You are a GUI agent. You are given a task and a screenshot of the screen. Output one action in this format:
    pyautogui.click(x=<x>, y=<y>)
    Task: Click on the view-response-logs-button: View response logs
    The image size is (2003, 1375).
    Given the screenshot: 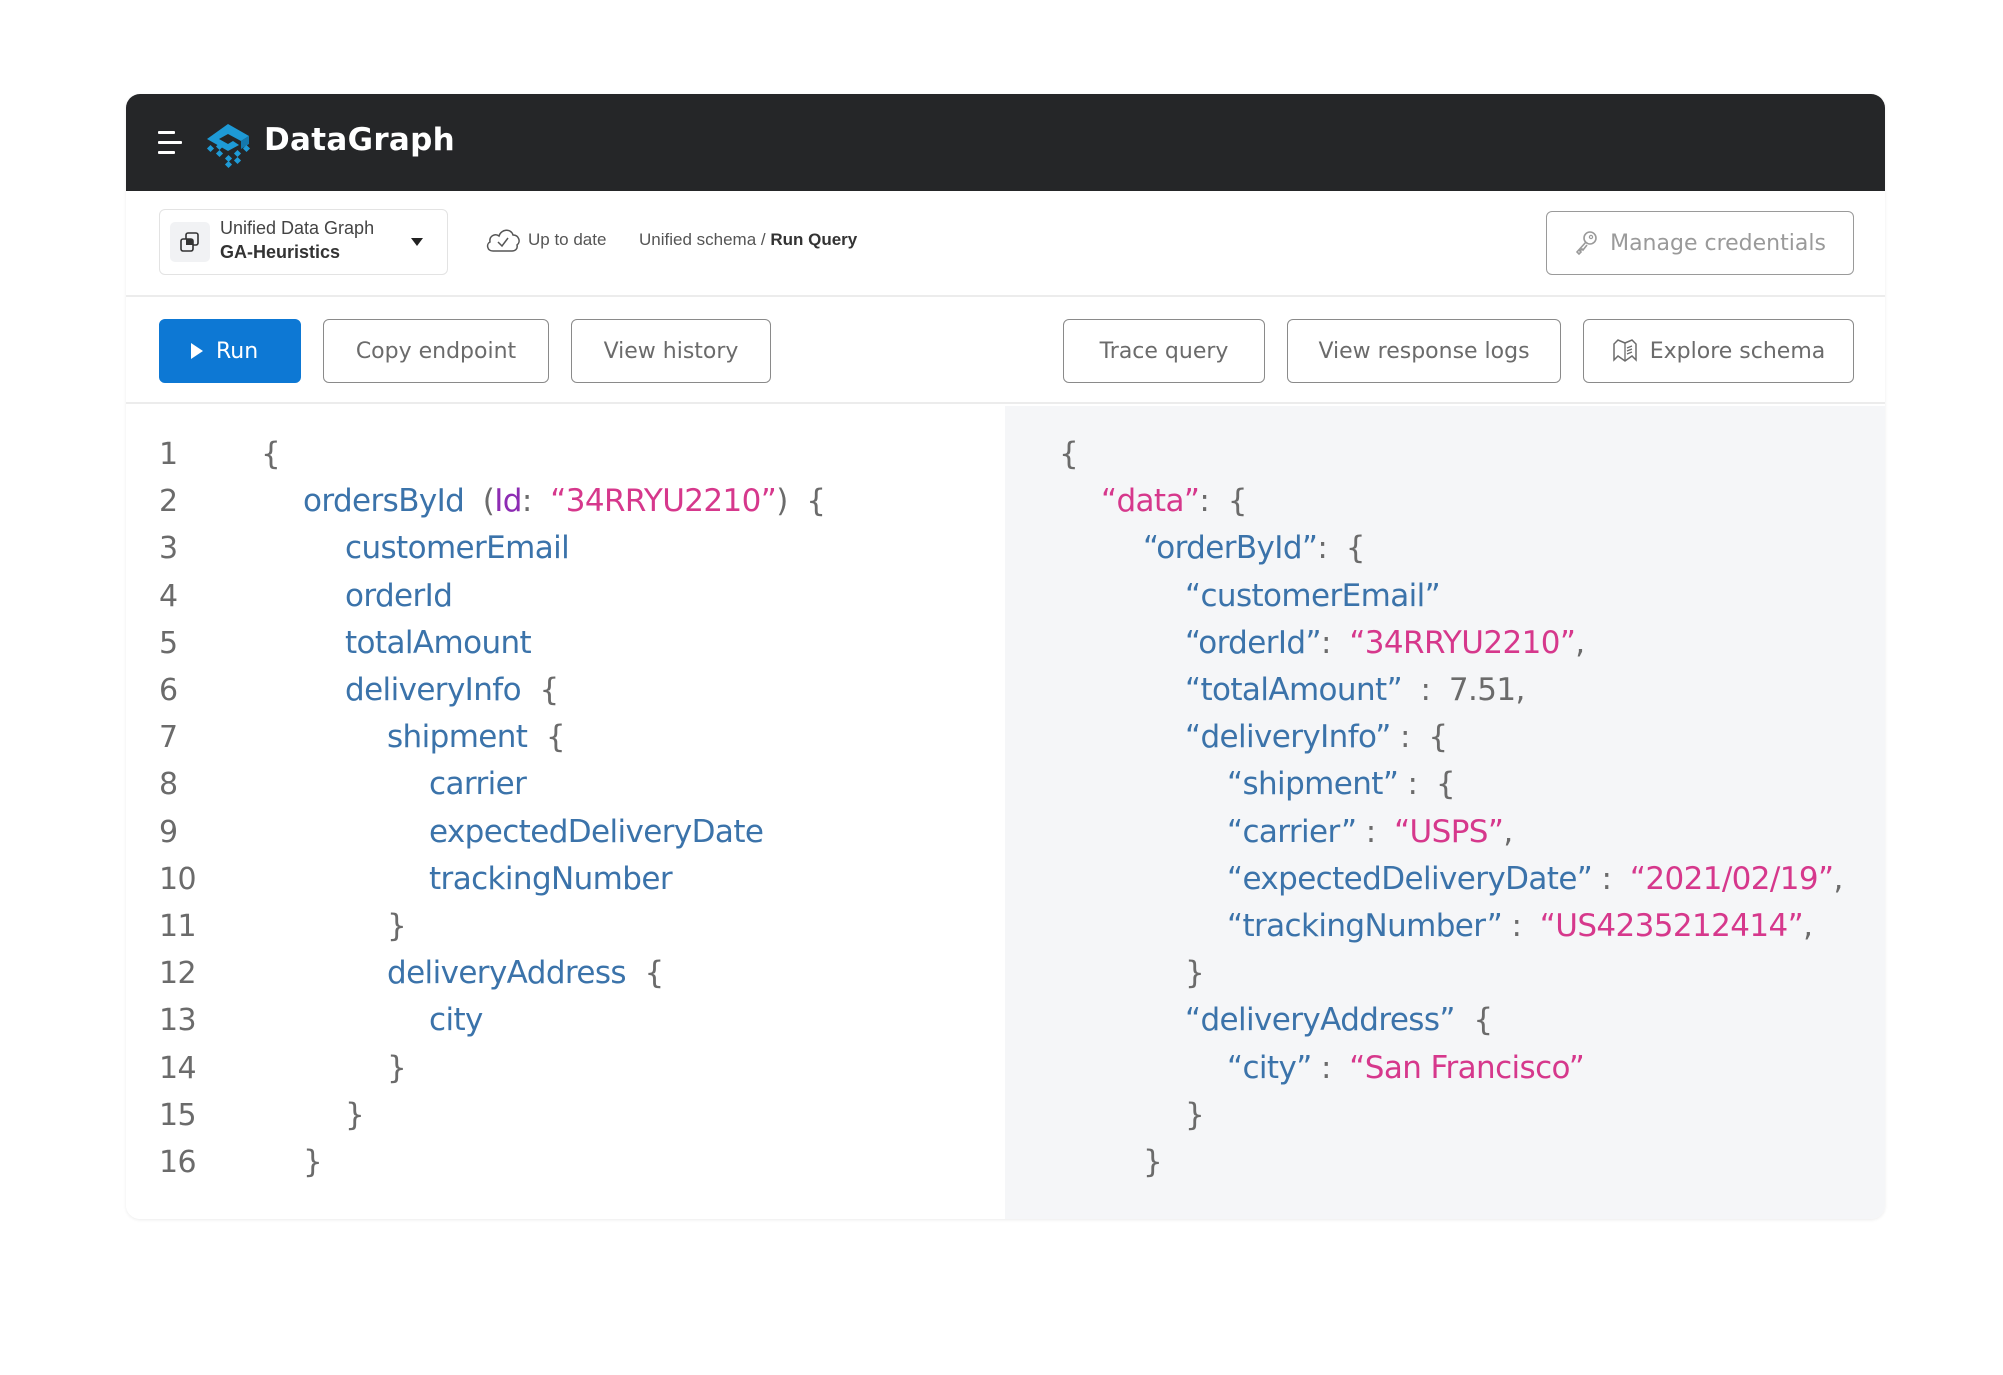 What is the action you would take?
    pyautogui.click(x=1424, y=351)
    